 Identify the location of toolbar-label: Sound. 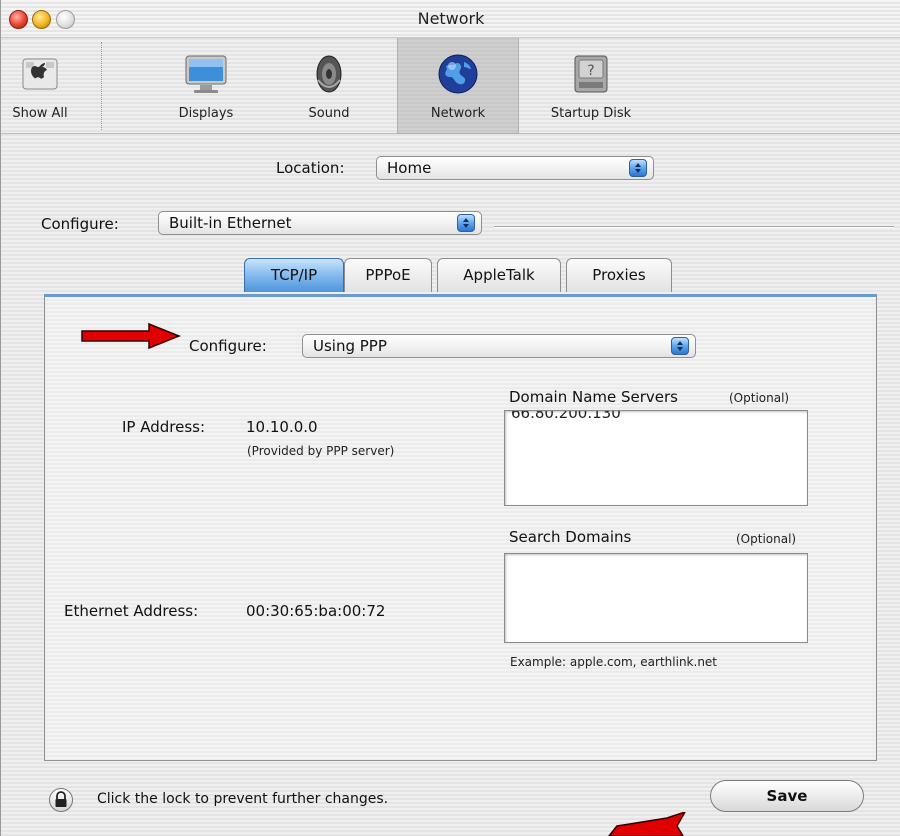
(329, 113).